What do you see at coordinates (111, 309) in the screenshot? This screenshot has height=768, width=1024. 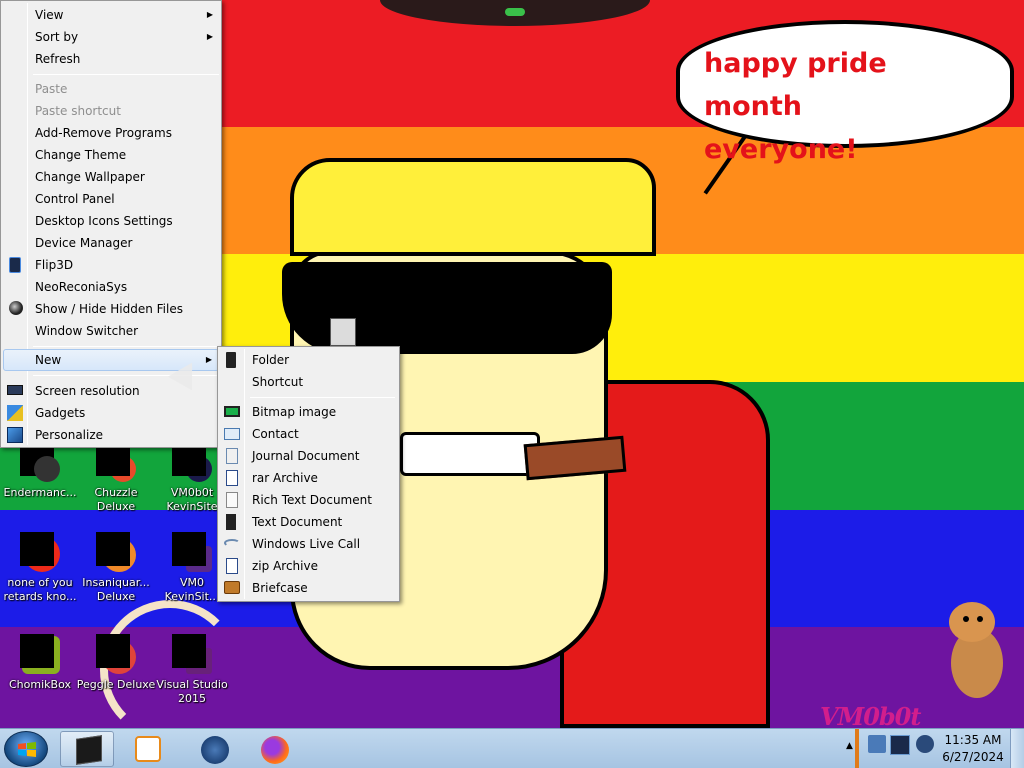 I see `menu-item-show-hide-hidden-files: Show / Hide Hidden Files` at bounding box center [111, 309].